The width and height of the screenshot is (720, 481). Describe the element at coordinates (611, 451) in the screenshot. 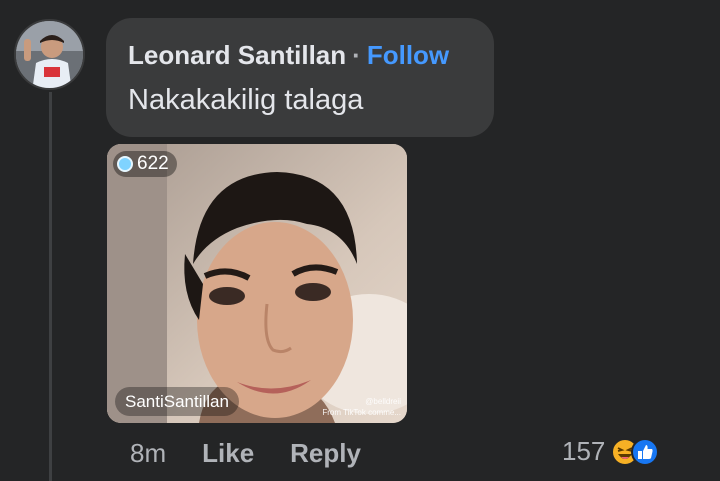

I see `reaction-summary: 157` at that location.